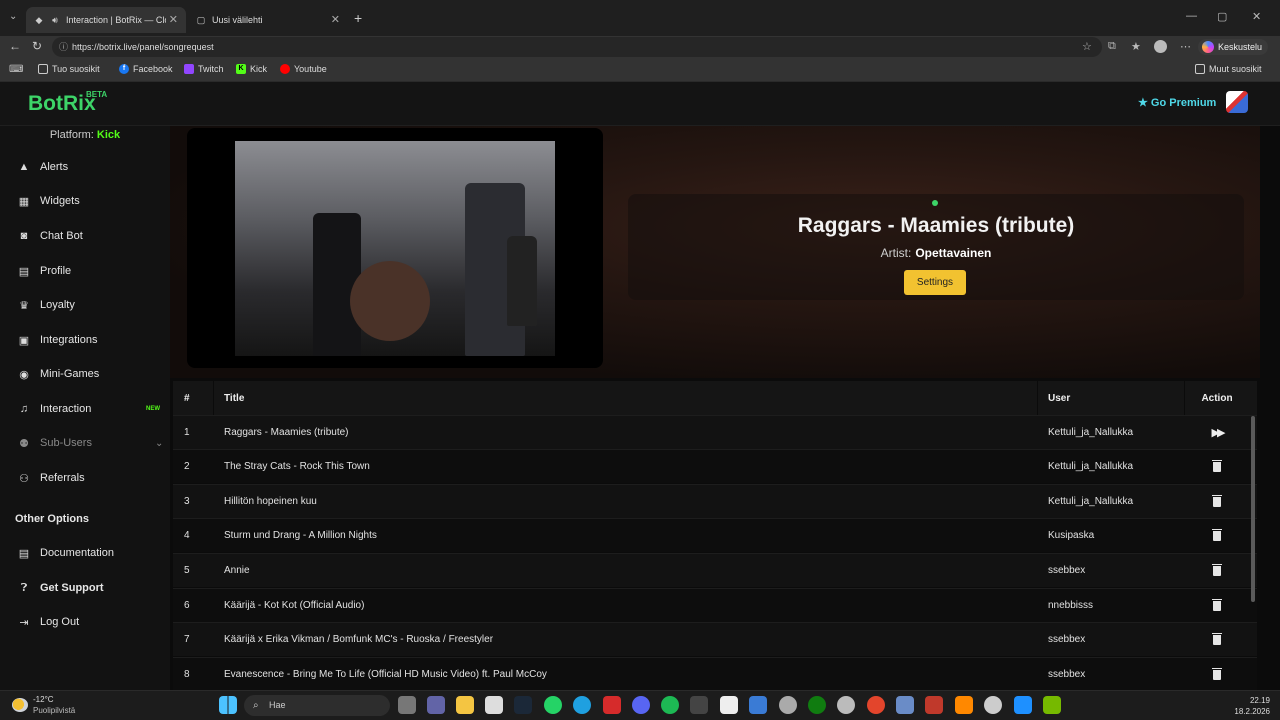 The height and width of the screenshot is (720, 1280). What do you see at coordinates (92, 305) in the screenshot?
I see `sidebar-item-loyalty: ♛ Loyalty` at bounding box center [92, 305].